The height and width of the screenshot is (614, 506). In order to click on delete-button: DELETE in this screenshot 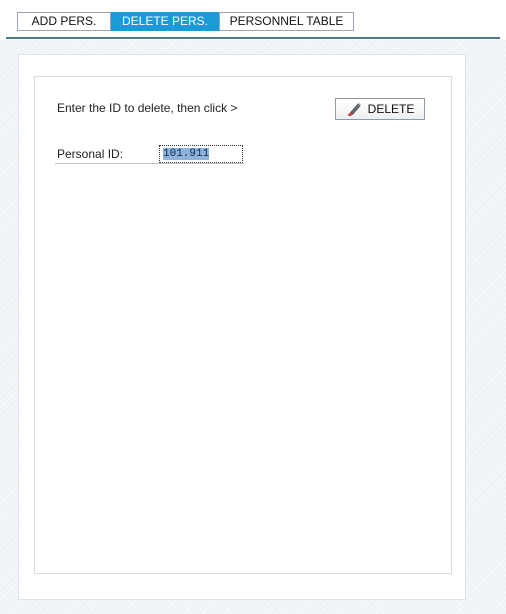, I will do `click(380, 109)`.